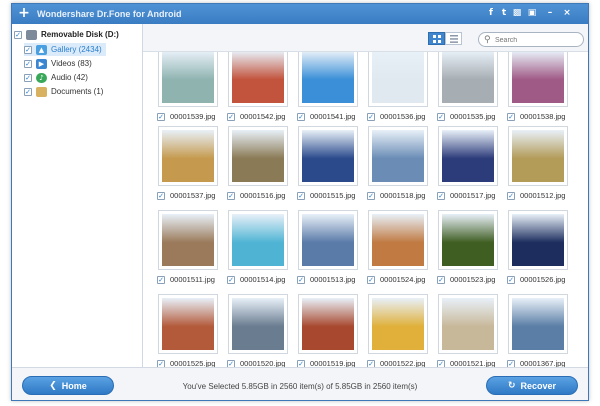 Image resolution: width=600 pixels, height=406 pixels. I want to click on photo-tile: ✓ 00001526.jpg, so click(539, 251).